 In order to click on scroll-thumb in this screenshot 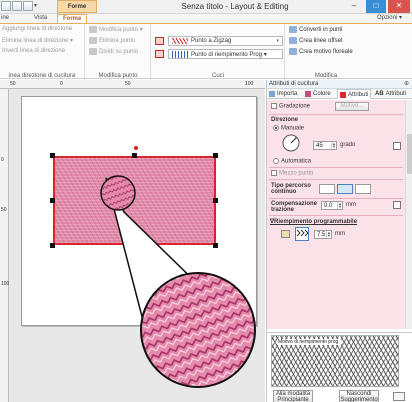, I will do `click(409, 154)`.